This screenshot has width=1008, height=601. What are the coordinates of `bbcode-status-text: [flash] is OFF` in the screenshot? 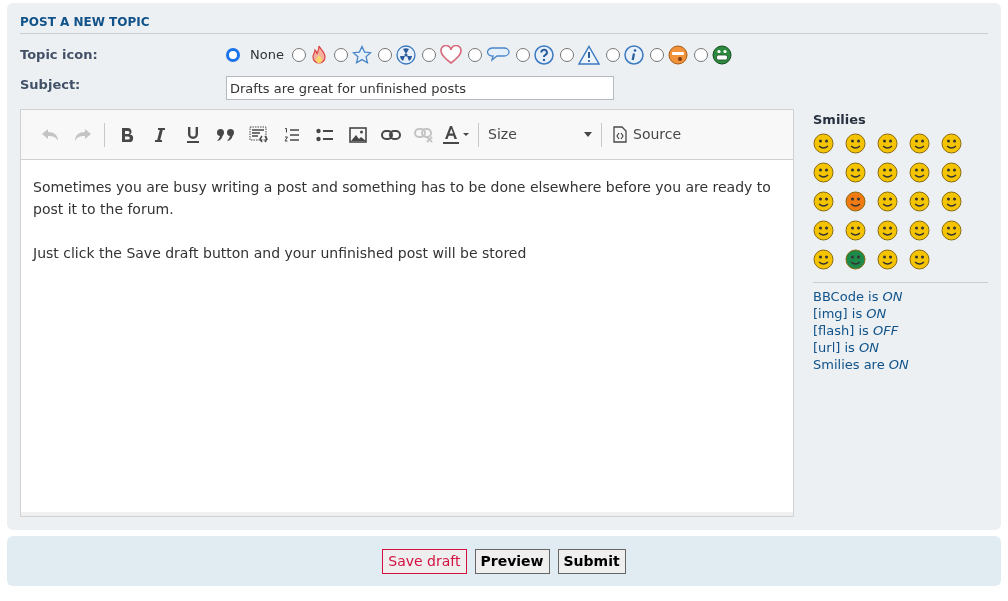 It's located at (856, 330).